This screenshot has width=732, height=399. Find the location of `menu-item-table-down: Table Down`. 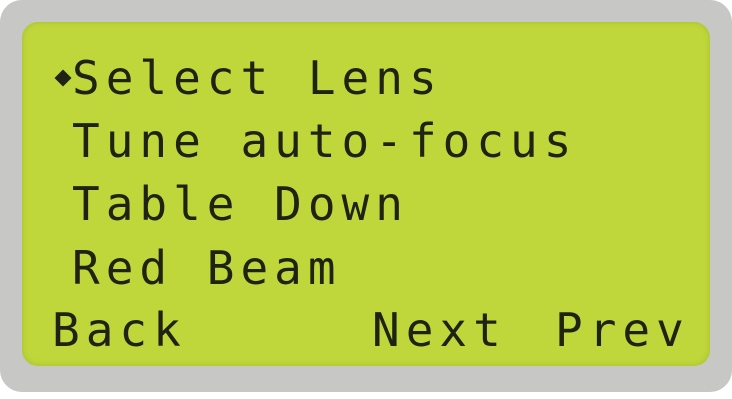

menu-item-table-down: Table Down is located at coordinates (228, 204).